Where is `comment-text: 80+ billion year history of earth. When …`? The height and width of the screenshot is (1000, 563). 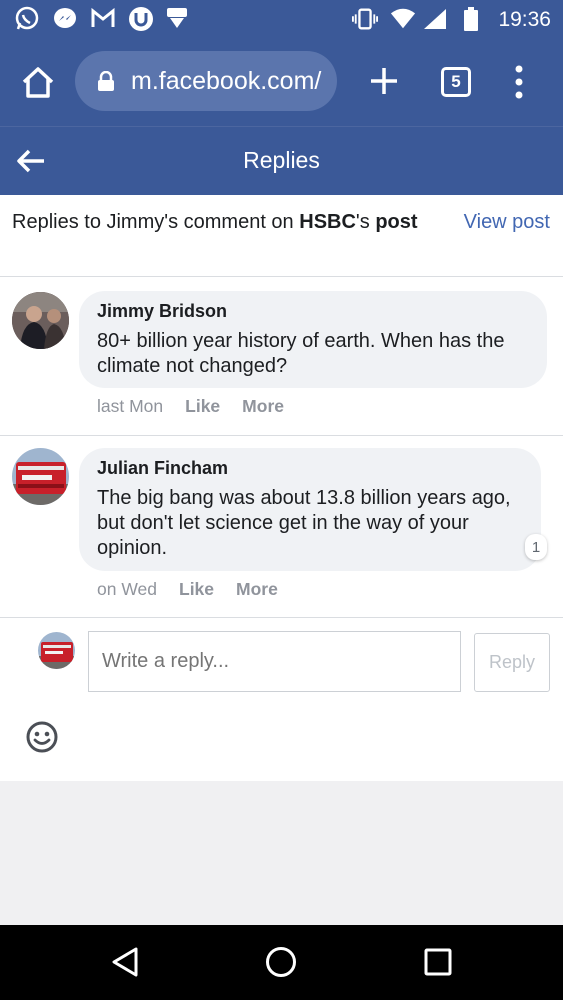
comment-text: 80+ billion year history of earth. When … is located at coordinates (301, 353).